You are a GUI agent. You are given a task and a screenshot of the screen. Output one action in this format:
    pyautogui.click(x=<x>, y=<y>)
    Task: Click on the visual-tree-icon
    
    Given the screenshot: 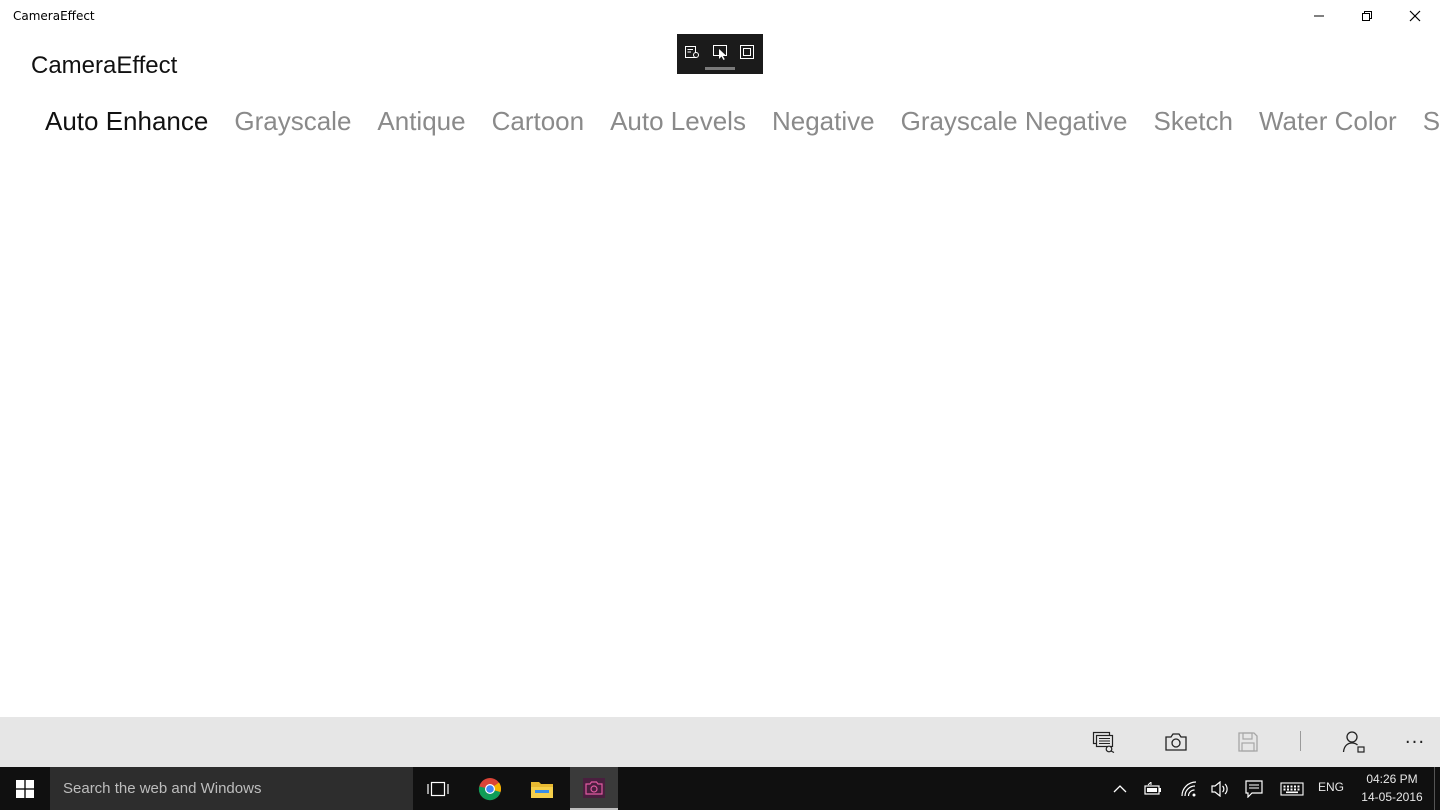 What is the action you would take?
    pyautogui.click(x=692, y=52)
    